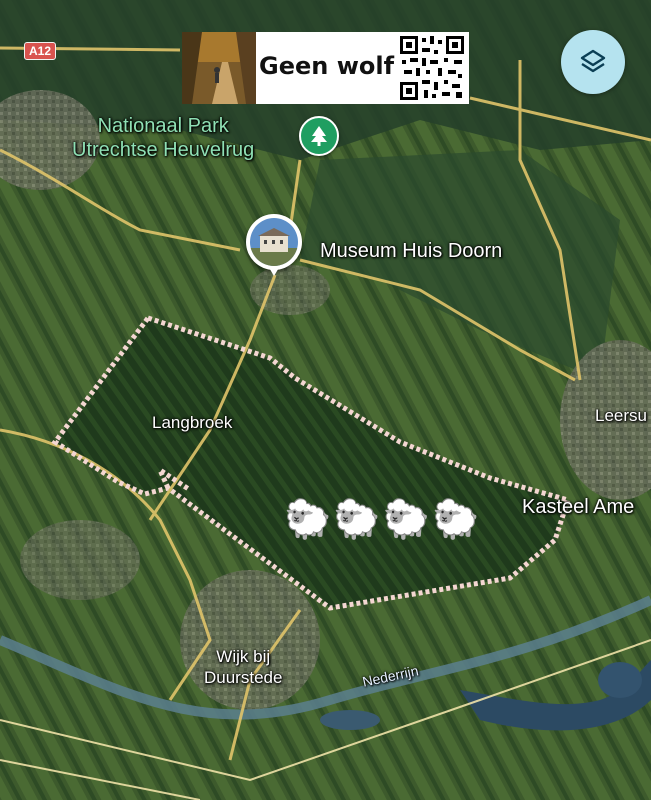 This screenshot has width=651, height=800. I want to click on wijk-label-line2: Duurstede, so click(243, 677).